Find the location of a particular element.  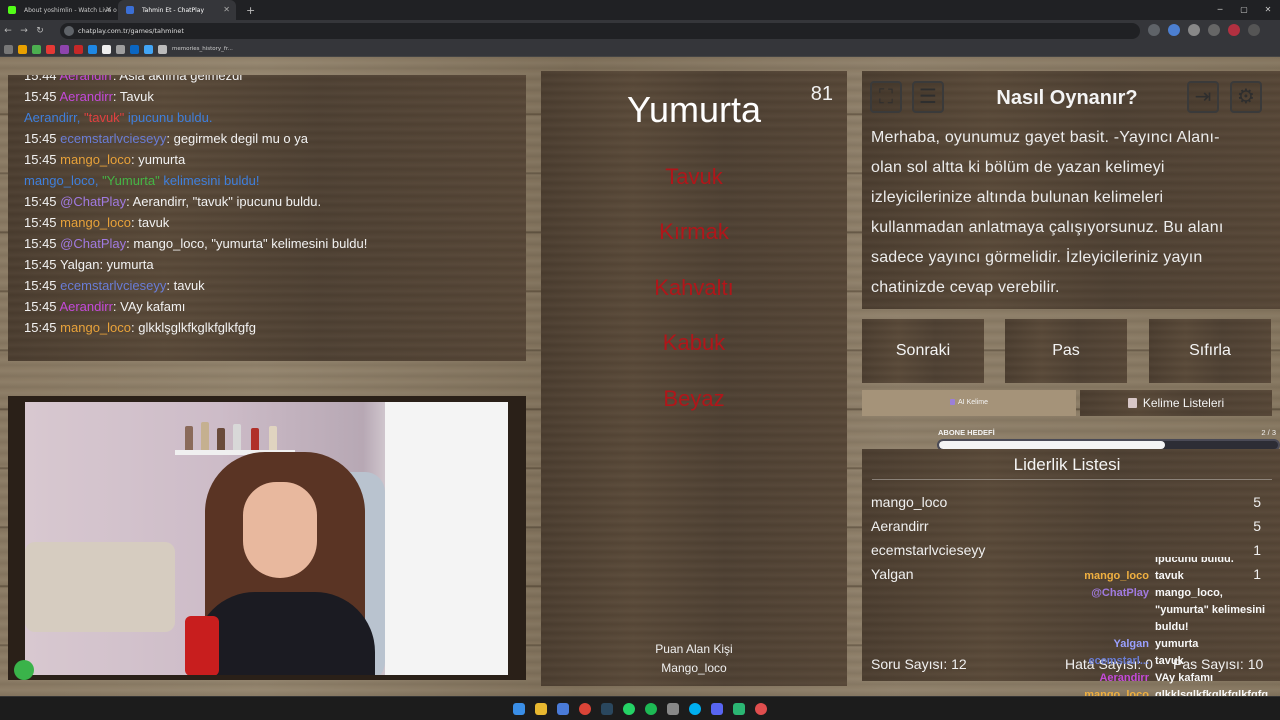

maximize-icon: ▢ is located at coordinates (1244, 10).